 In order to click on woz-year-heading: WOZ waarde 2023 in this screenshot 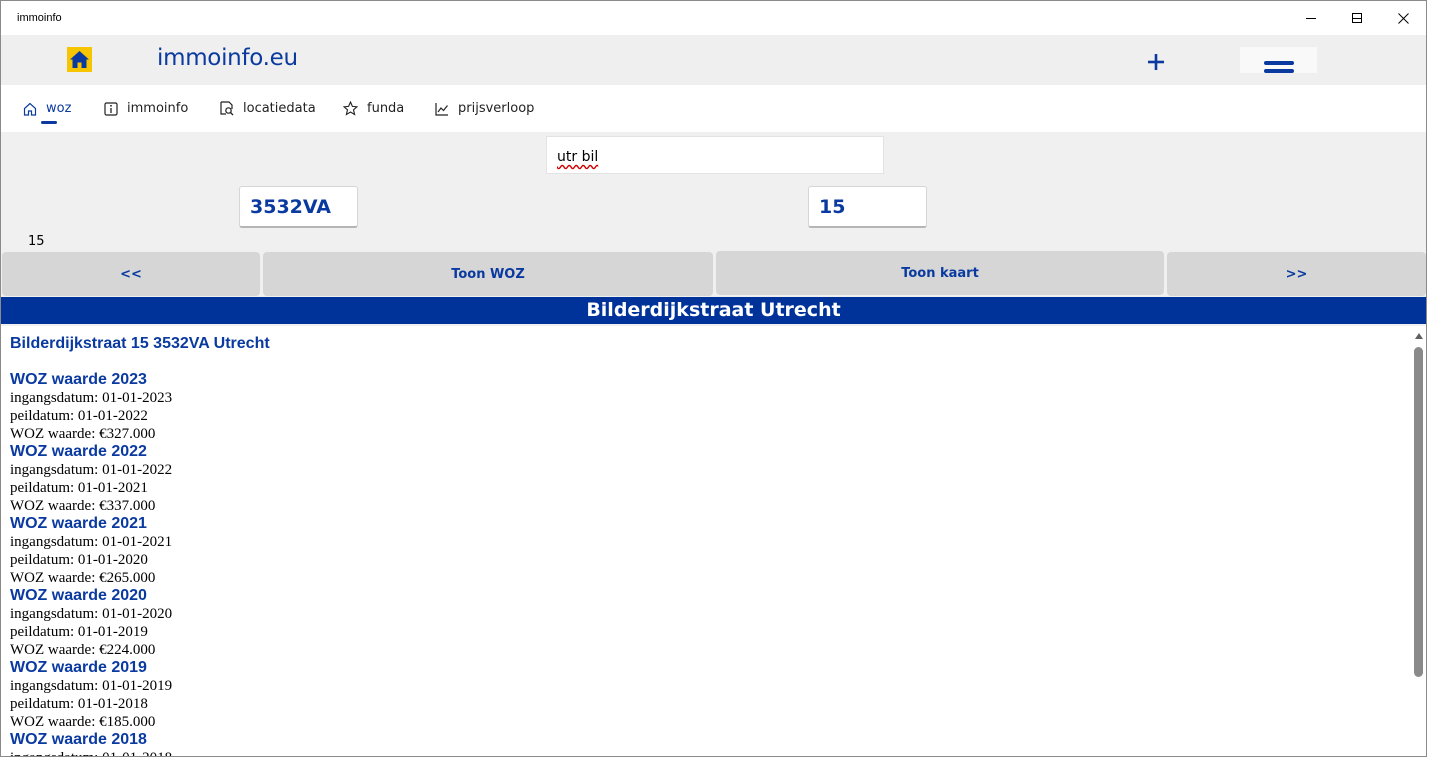, I will do `click(78, 379)`.